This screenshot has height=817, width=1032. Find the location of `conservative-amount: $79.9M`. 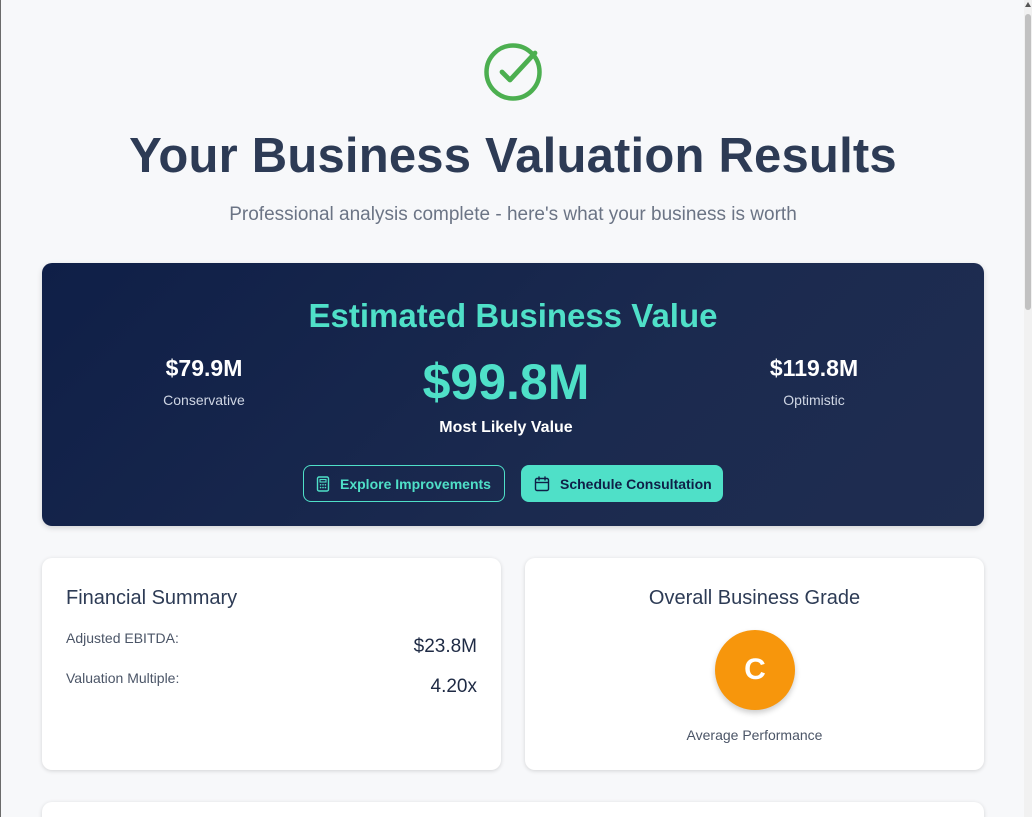

conservative-amount: $79.9M is located at coordinates (204, 368).